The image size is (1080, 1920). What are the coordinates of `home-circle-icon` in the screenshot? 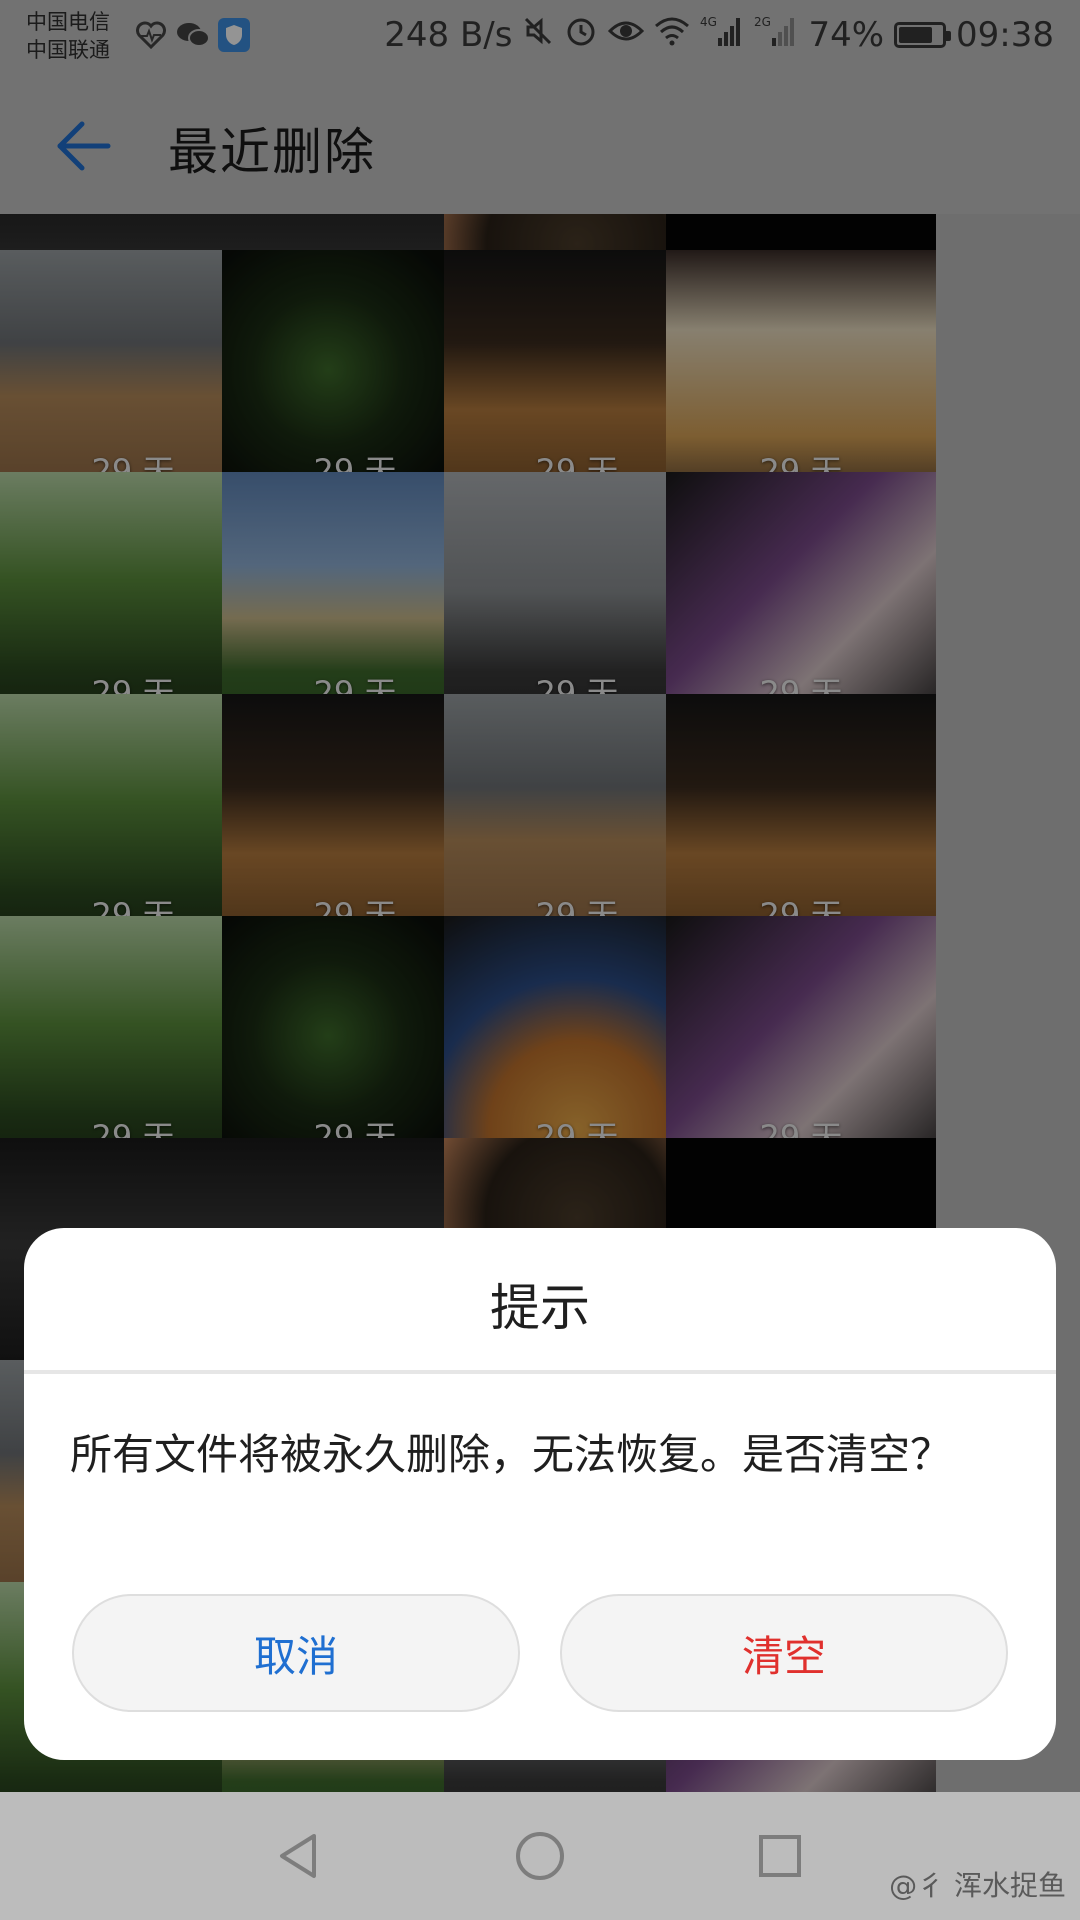 It's located at (540, 1856).